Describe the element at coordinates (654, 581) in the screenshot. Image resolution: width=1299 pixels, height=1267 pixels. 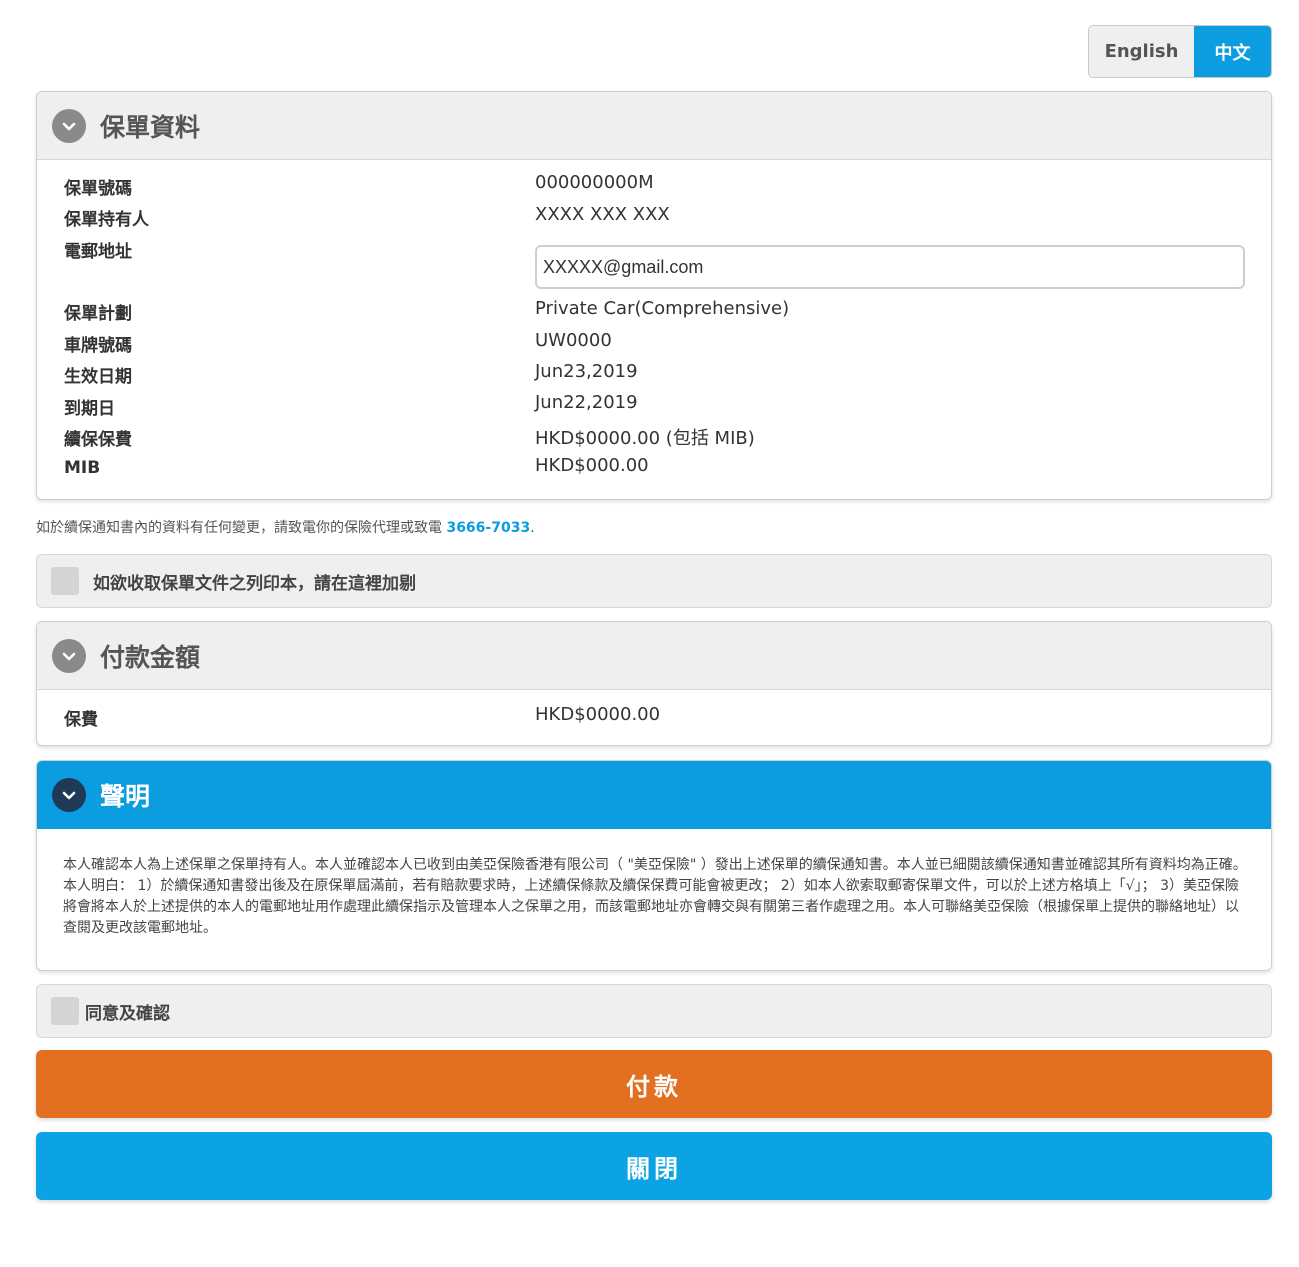
I see `print-copy-option: 如欲收取保單文件之列印本，請在這裡加剔` at that location.